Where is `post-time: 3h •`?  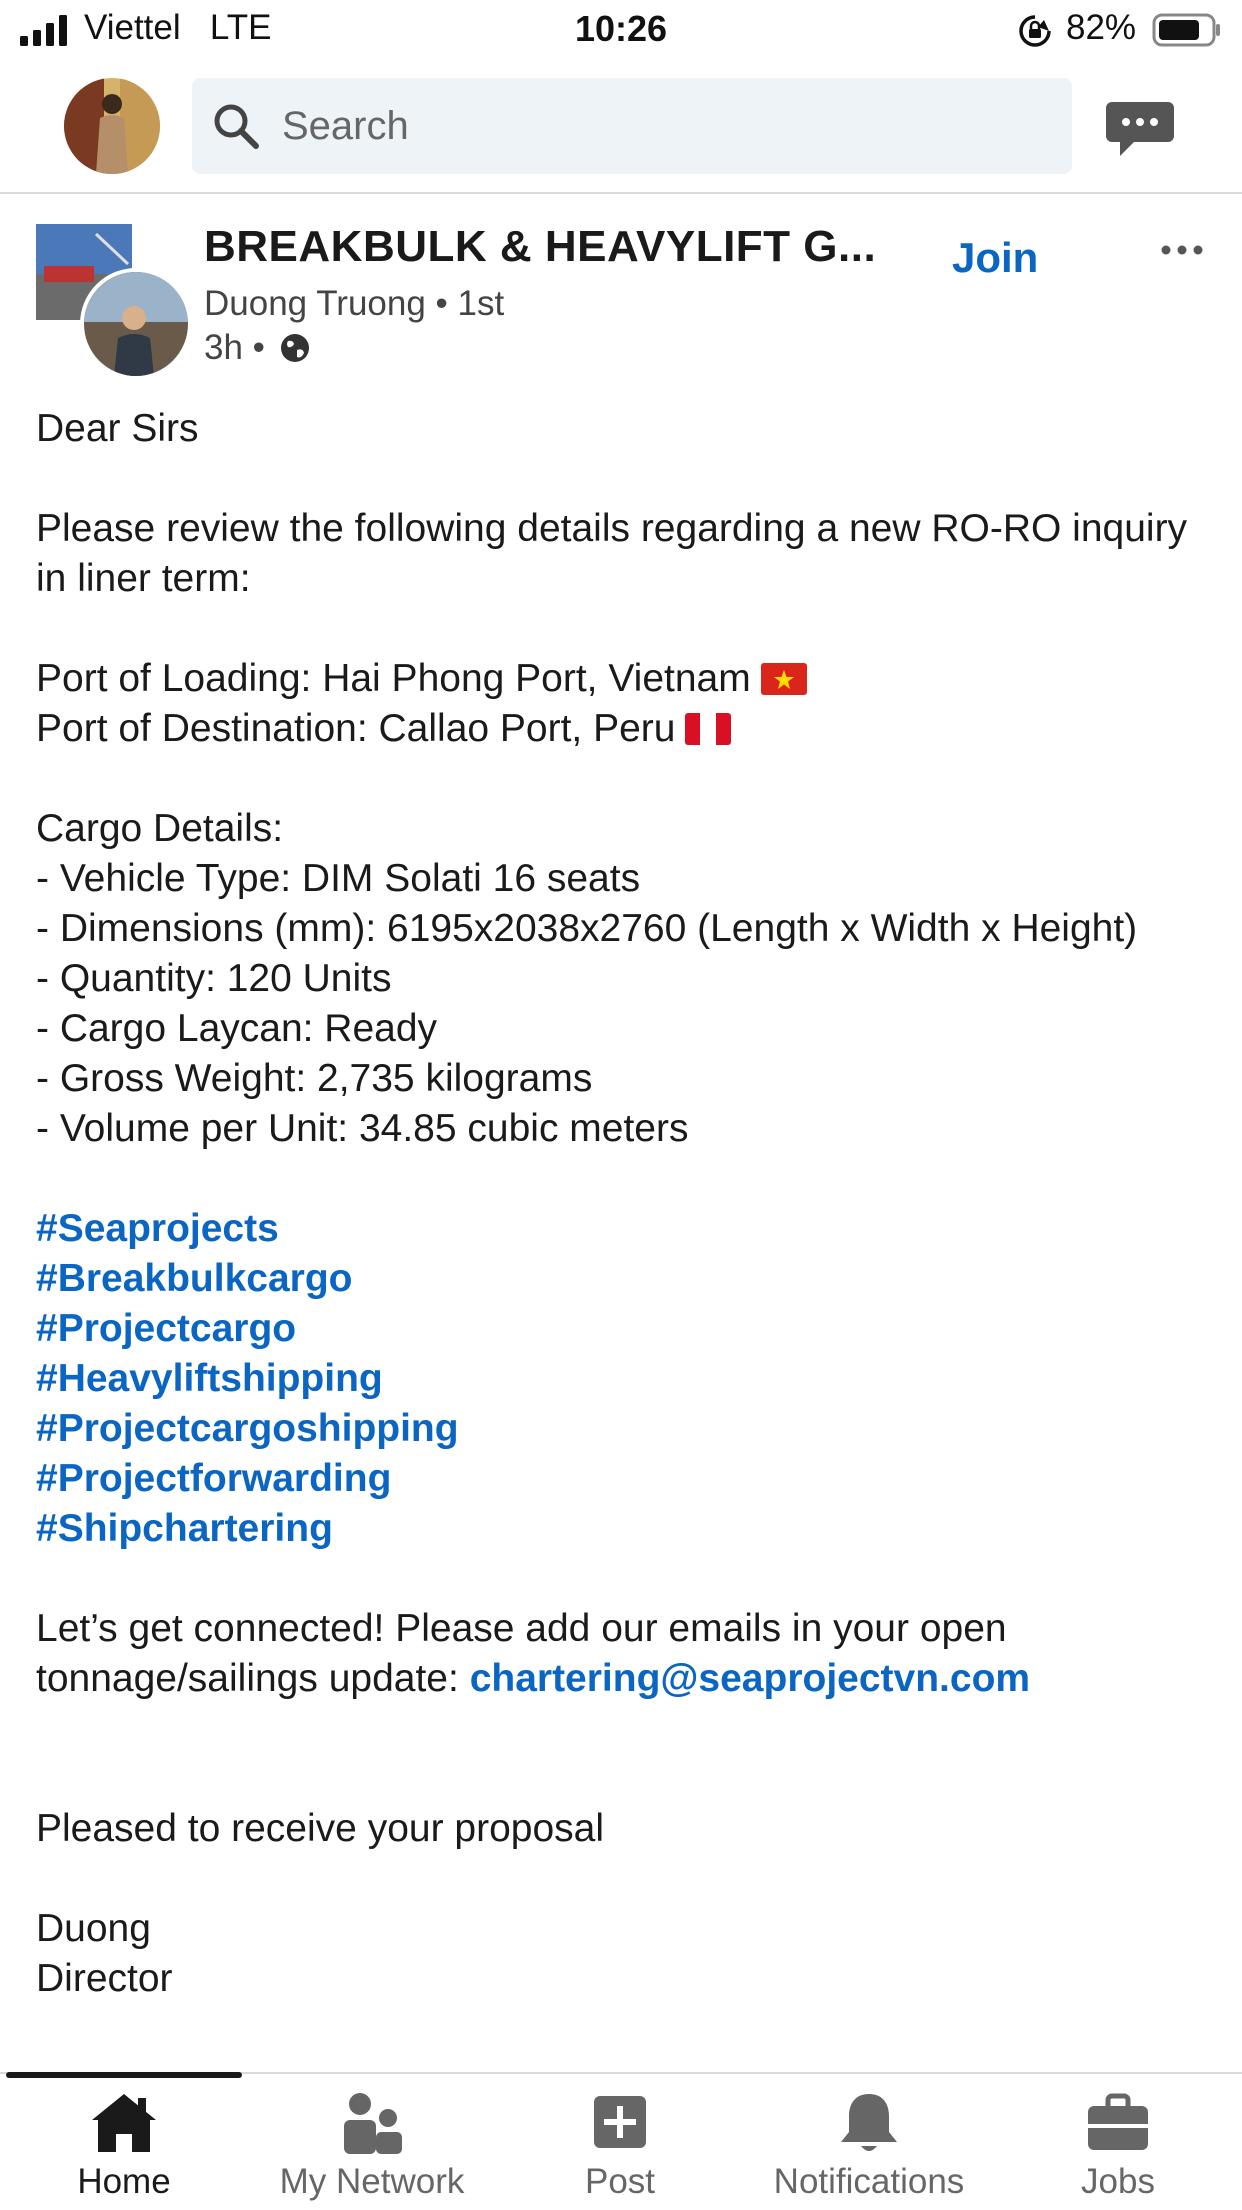
post-time: 3h • is located at coordinates (257, 348).